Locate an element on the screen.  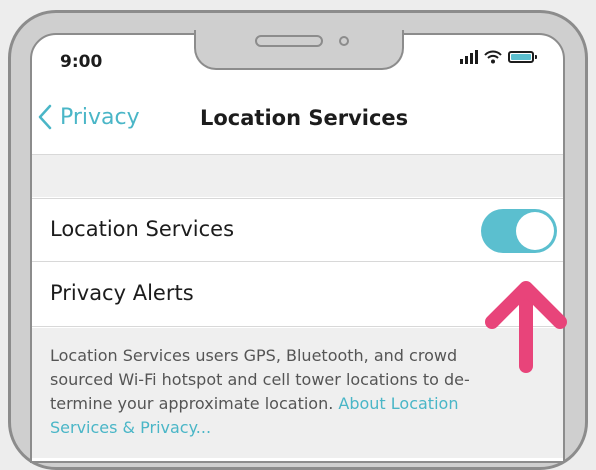
back-label: Privacy is located at coordinates (100, 117).